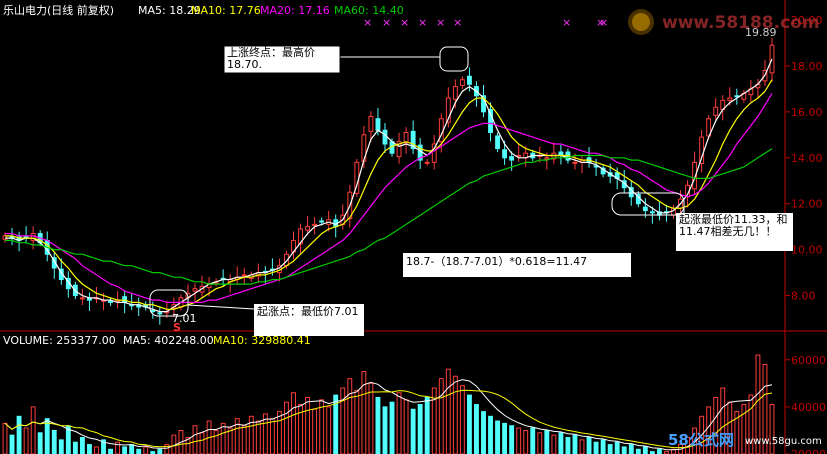 The width and height of the screenshot is (827, 454). I want to click on price-tick-label: 16.00, so click(807, 112).